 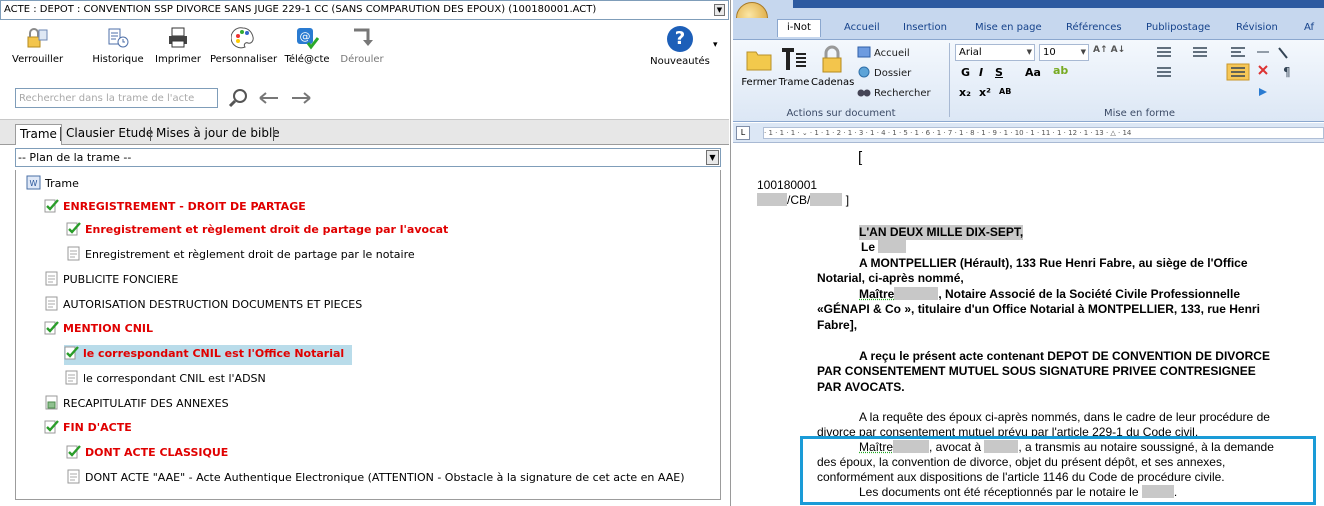 I want to click on tree-node-publicite: PUBLICITE FONCIERE, so click(x=111, y=281).